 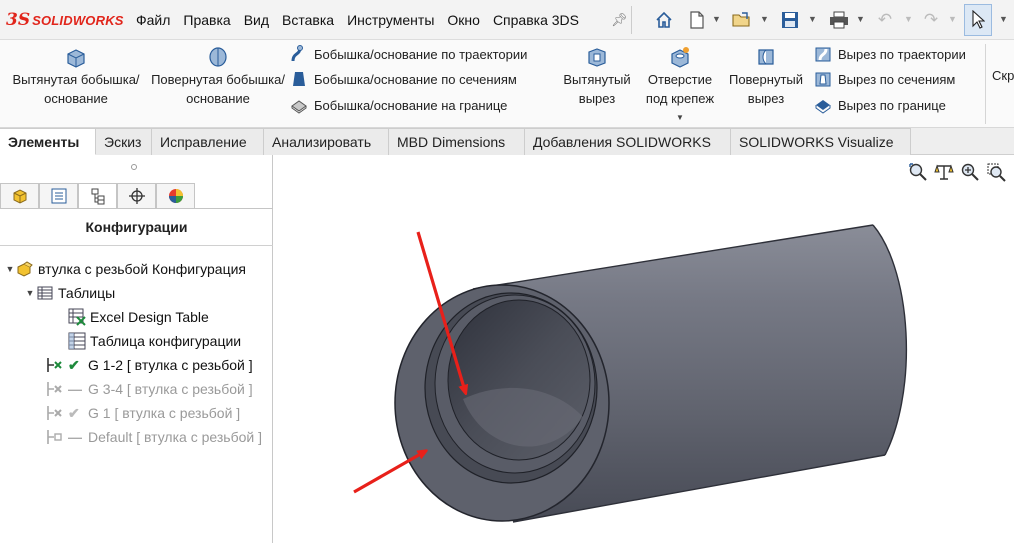 I want to click on revolved-cut-icon, so click(x=766, y=57).